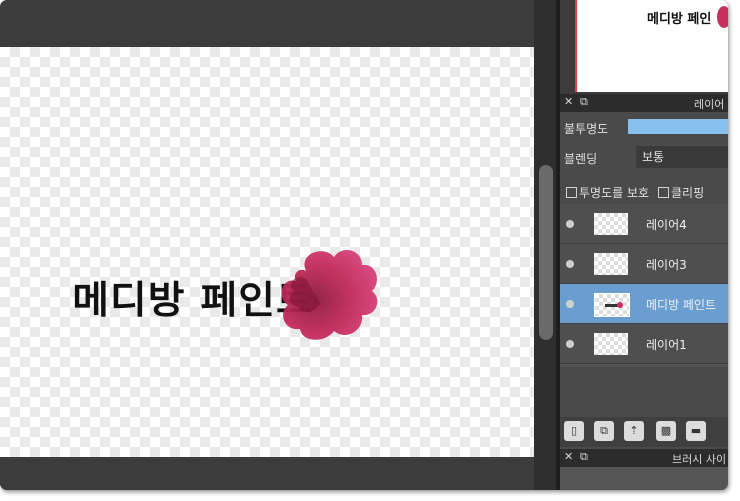  Describe the element at coordinates (681, 305) in the screenshot. I see `layer-name: 메디방 페인트` at that location.